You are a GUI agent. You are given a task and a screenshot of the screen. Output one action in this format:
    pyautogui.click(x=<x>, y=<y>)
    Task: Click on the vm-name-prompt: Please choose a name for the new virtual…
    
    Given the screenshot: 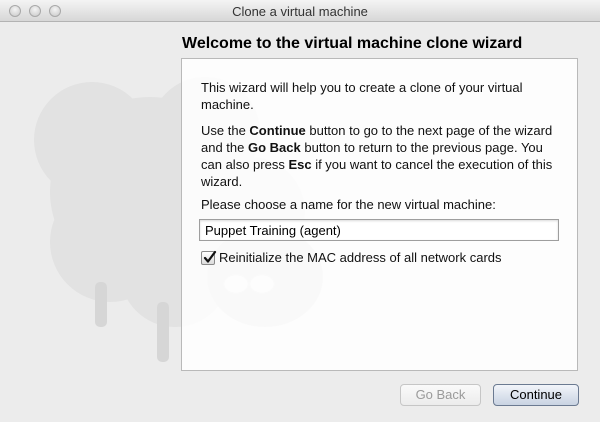 What is the action you would take?
    pyautogui.click(x=348, y=204)
    